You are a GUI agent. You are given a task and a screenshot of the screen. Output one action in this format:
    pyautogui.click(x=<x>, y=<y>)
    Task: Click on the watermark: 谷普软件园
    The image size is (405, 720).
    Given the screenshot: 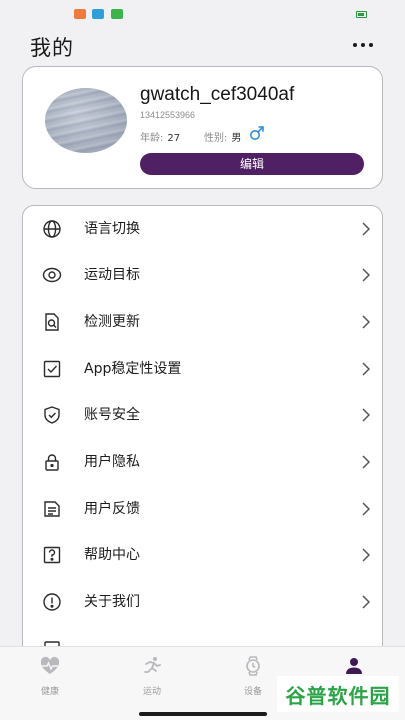 What is the action you would take?
    pyautogui.click(x=338, y=694)
    